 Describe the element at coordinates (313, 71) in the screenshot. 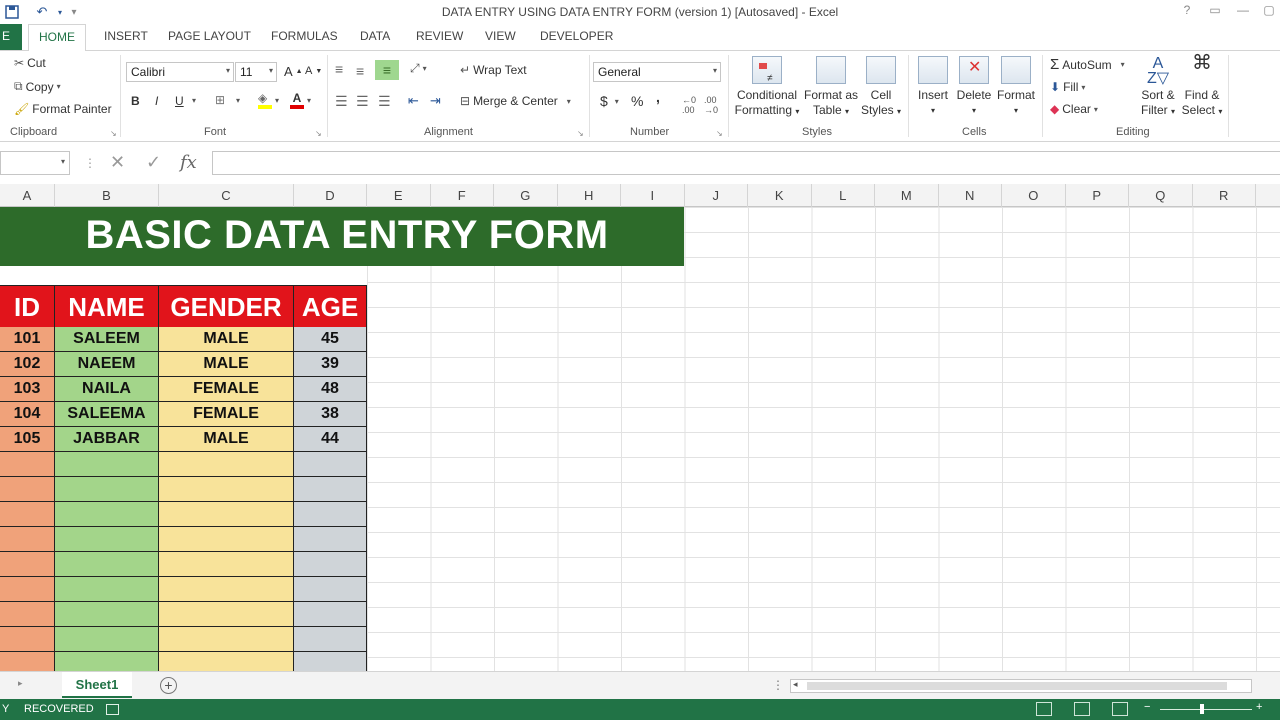

I see `decrease-font-icon: A ▼` at that location.